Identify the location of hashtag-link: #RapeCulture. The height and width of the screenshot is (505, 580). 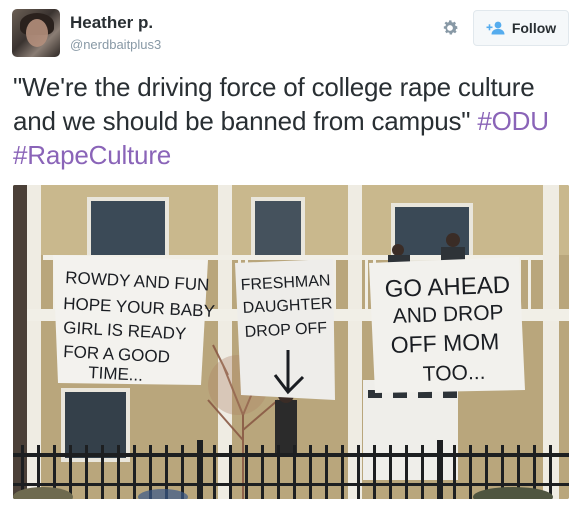
(92, 155).